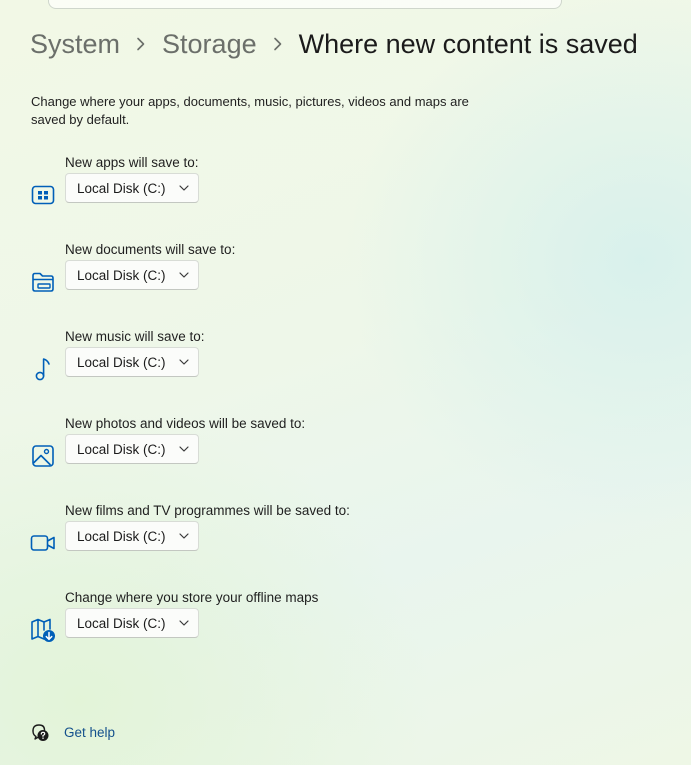  What do you see at coordinates (468, 44) in the screenshot?
I see `page-title: Where new content is saved` at bounding box center [468, 44].